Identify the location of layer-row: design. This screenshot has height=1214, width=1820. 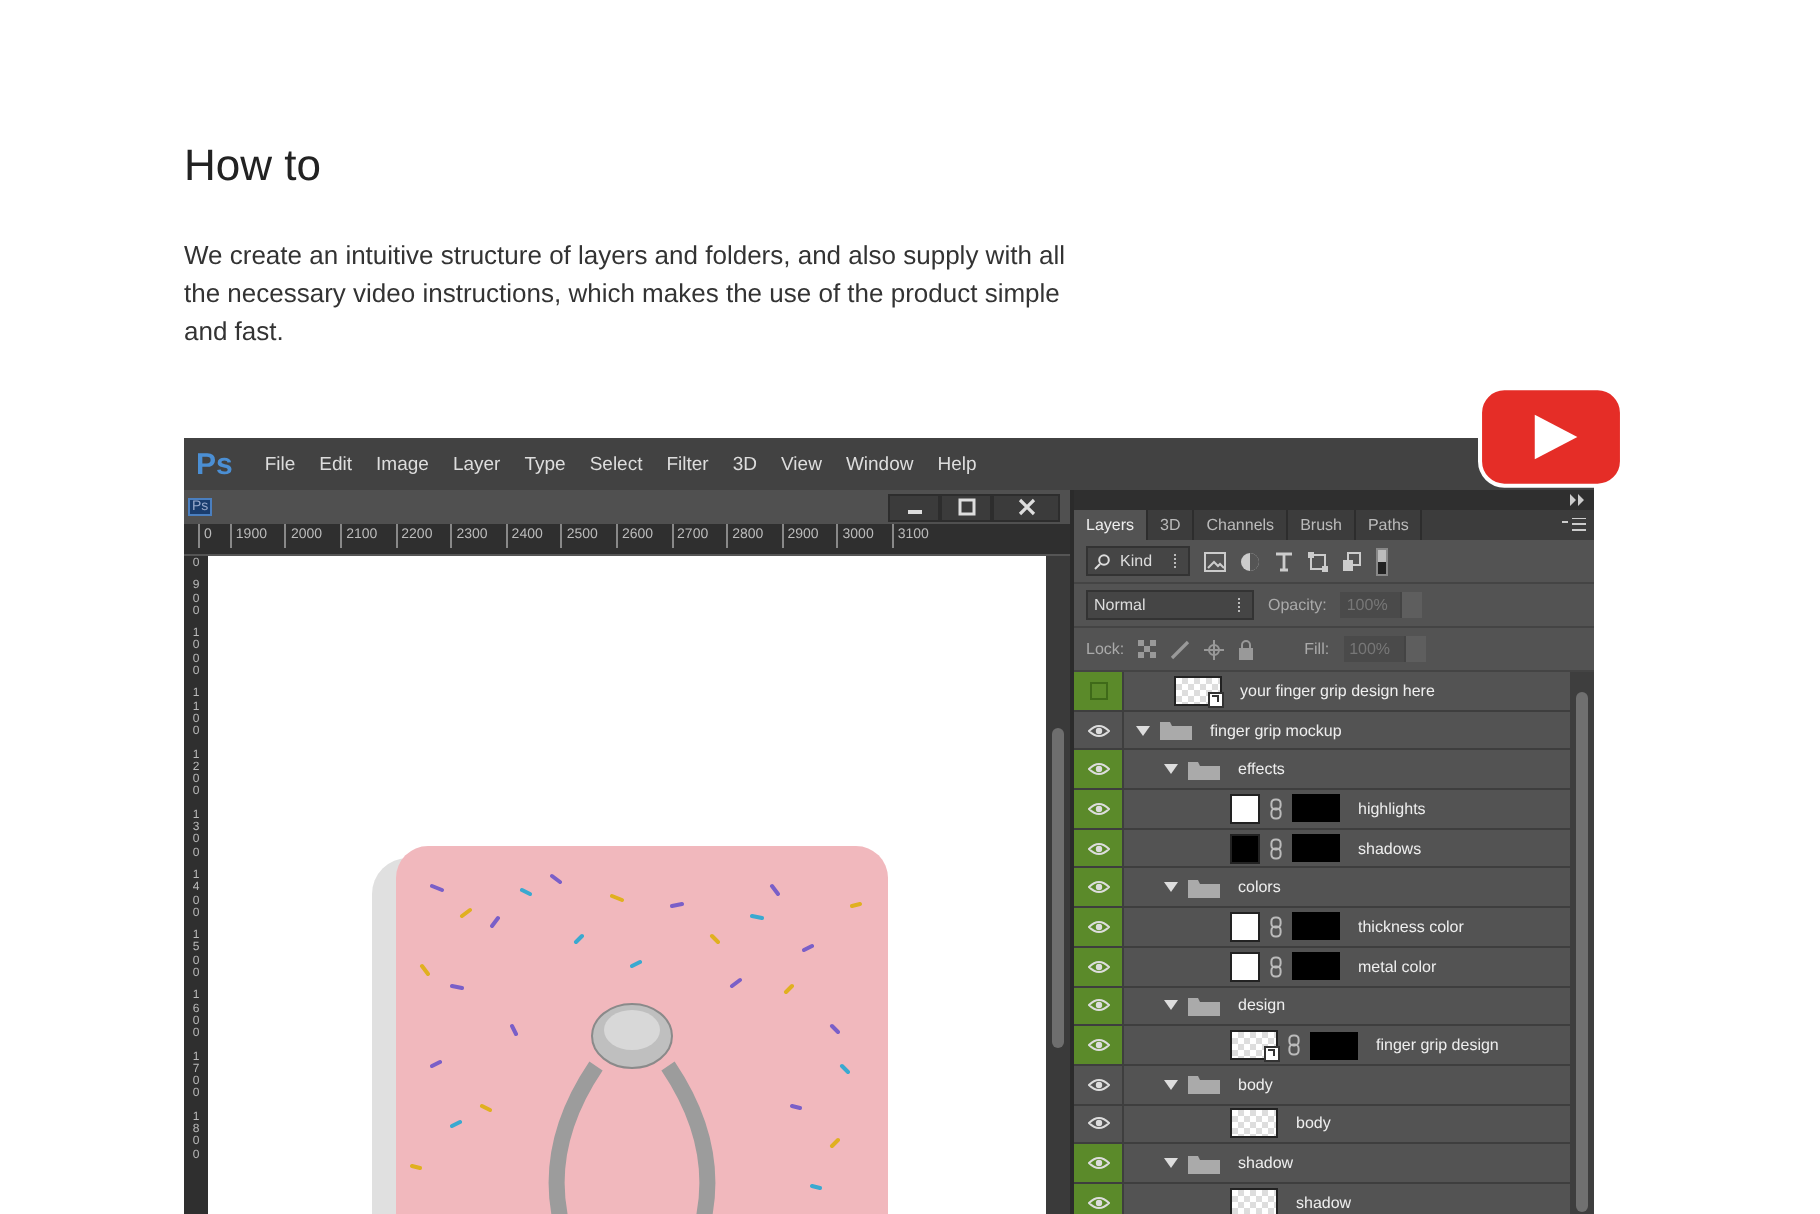
(1322, 1007).